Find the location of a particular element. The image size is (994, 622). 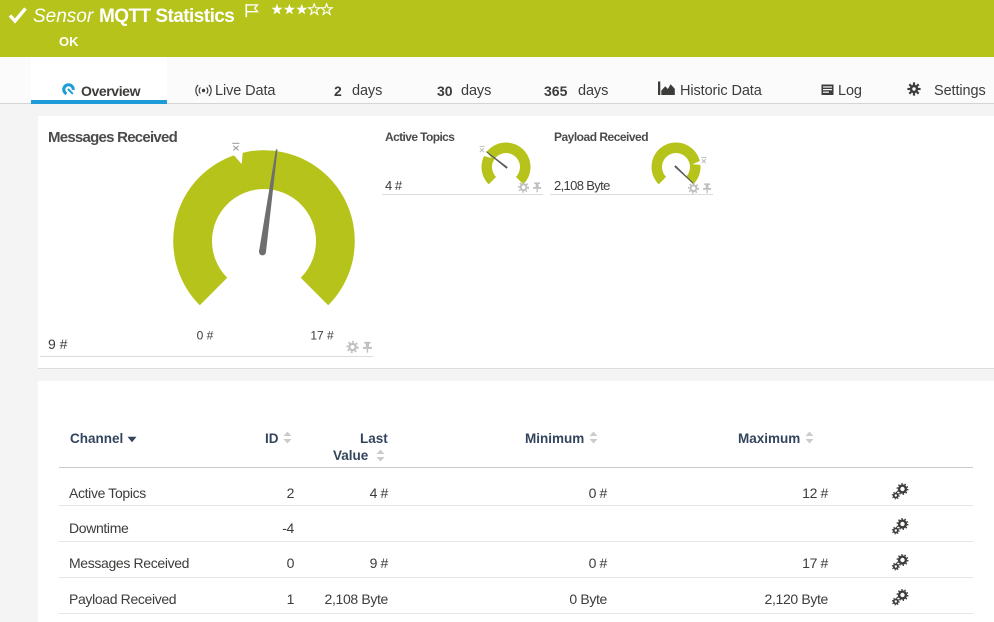

svg-text: 17 # is located at coordinates (322, 336).